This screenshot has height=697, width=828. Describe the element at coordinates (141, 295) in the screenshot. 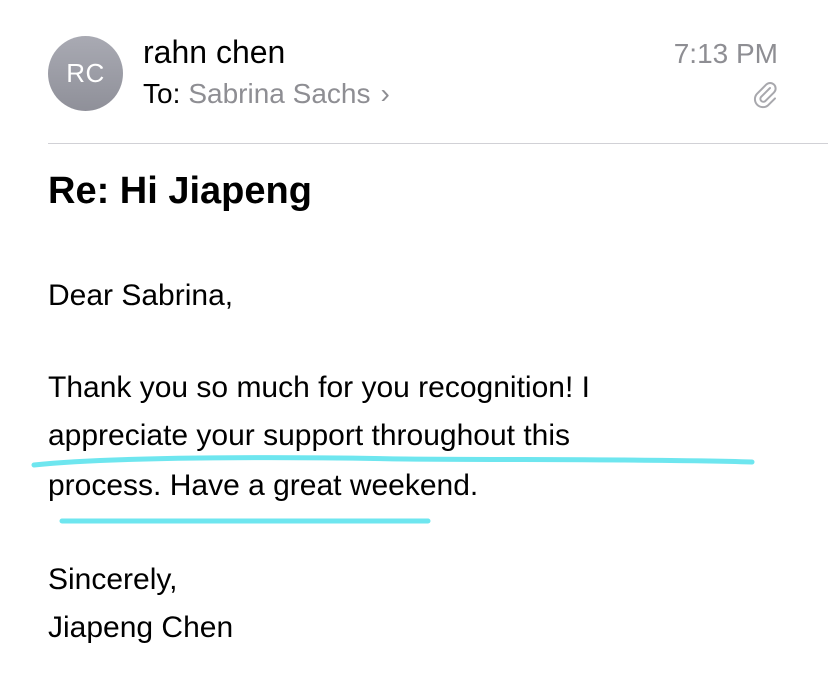

I see `greeting-text: Dear Sabrina,` at that location.